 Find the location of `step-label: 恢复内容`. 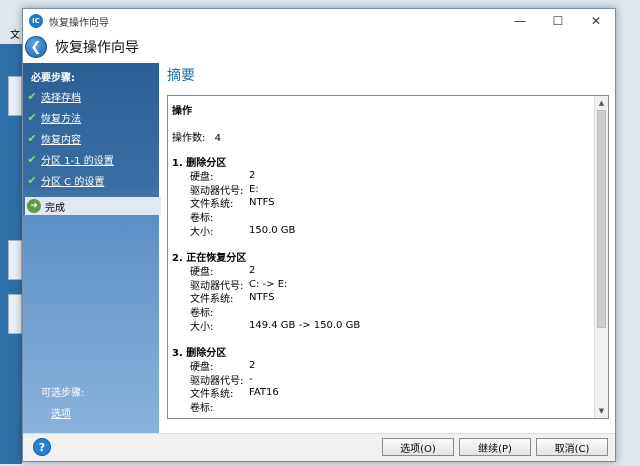

step-label: 恢复内容 is located at coordinates (61, 140).